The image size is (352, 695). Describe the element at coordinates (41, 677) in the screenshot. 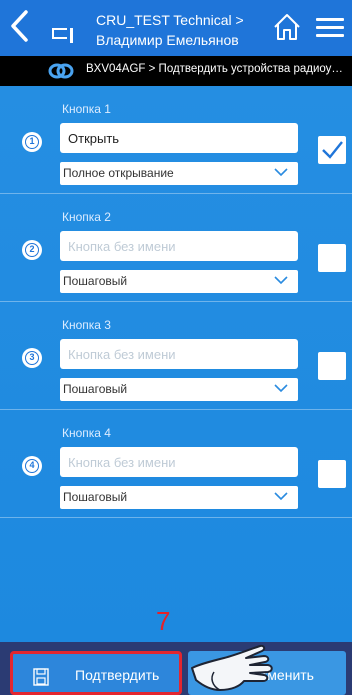

I see `save-icon` at that location.